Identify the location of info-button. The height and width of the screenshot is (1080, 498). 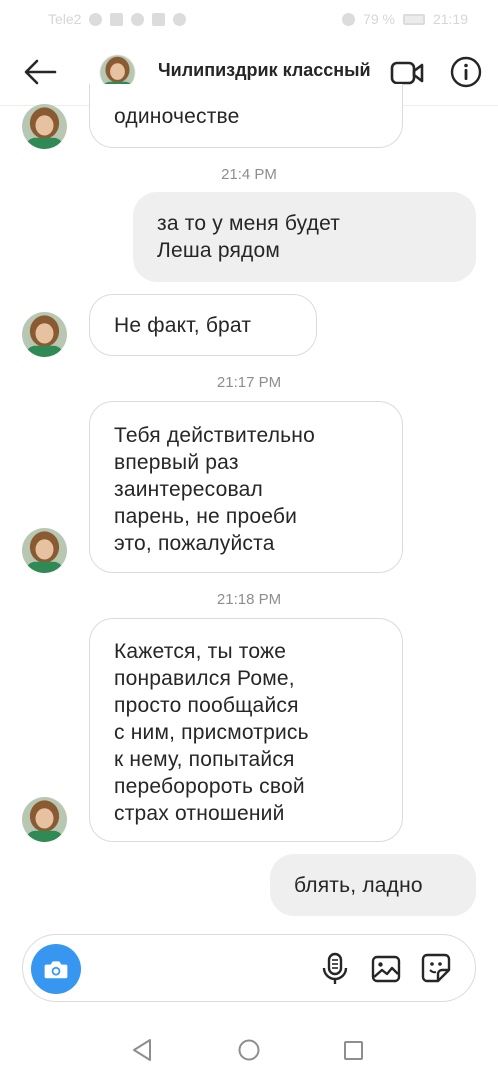
(466, 72).